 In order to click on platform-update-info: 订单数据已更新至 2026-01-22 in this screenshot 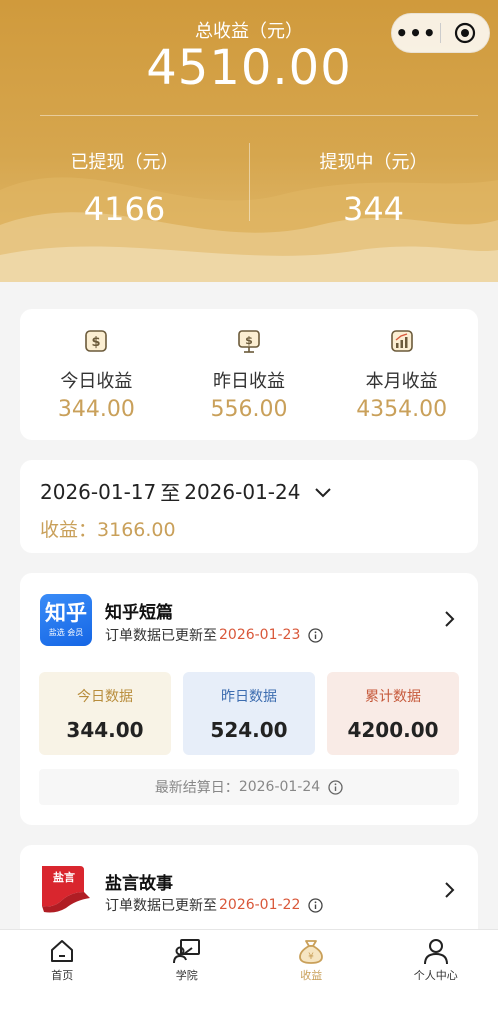, I will do `click(214, 905)`.